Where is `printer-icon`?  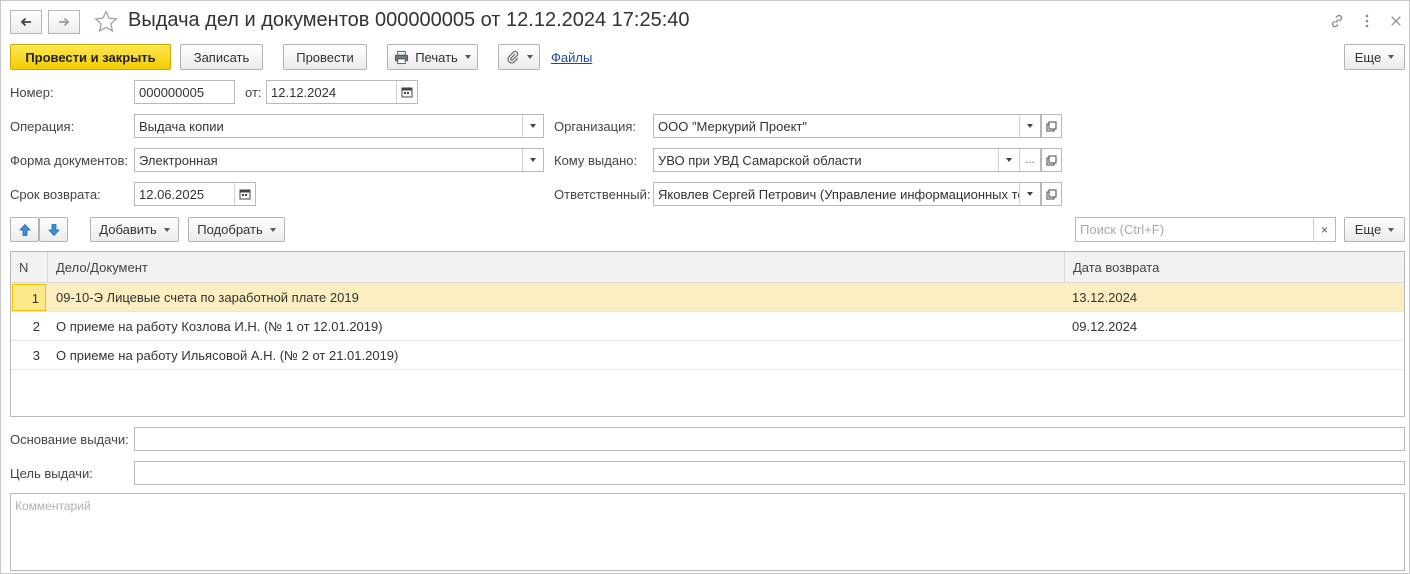
printer-icon is located at coordinates (402, 57).